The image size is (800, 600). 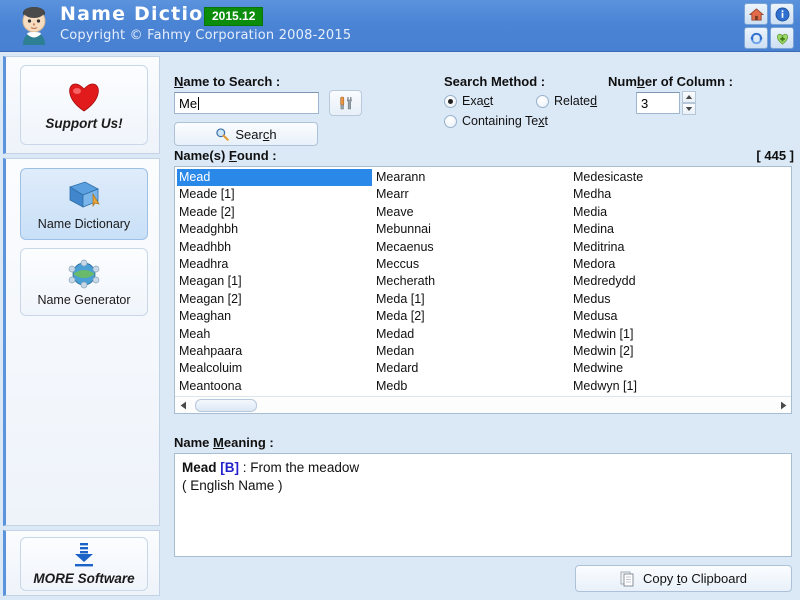 I want to click on list-item: Medora, so click(x=668, y=264).